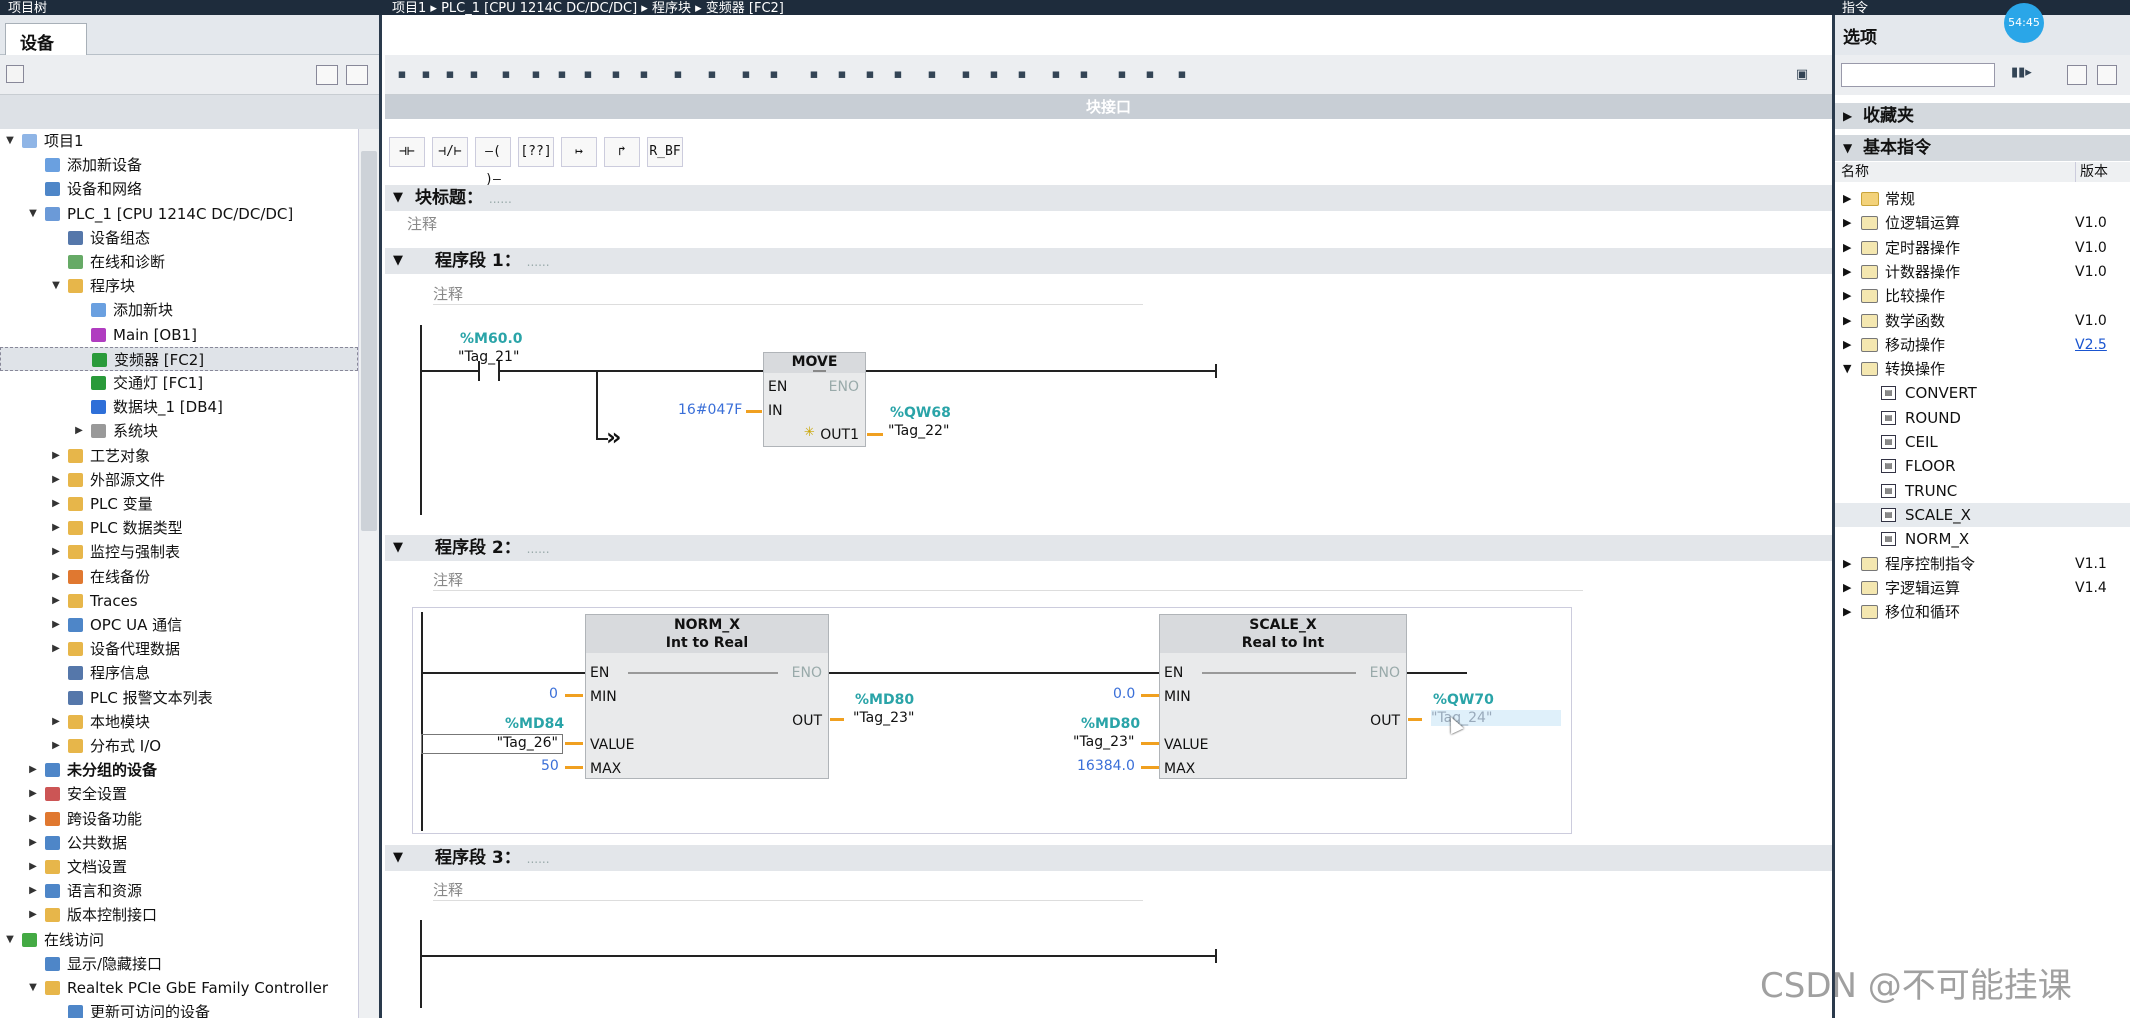 The height and width of the screenshot is (1018, 2130). Describe the element at coordinates (1150, 75) in the screenshot. I see `online-icon: ▪` at that location.